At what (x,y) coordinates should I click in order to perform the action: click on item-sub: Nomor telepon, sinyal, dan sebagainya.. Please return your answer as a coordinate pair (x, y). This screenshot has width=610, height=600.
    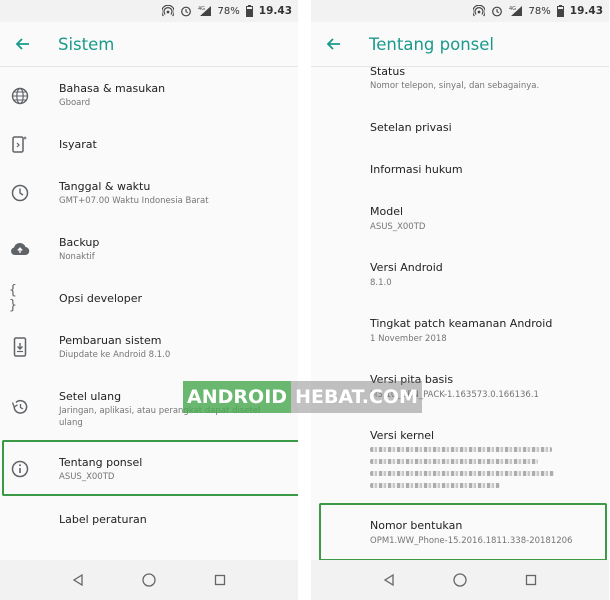
    Looking at the image, I should click on (455, 86).